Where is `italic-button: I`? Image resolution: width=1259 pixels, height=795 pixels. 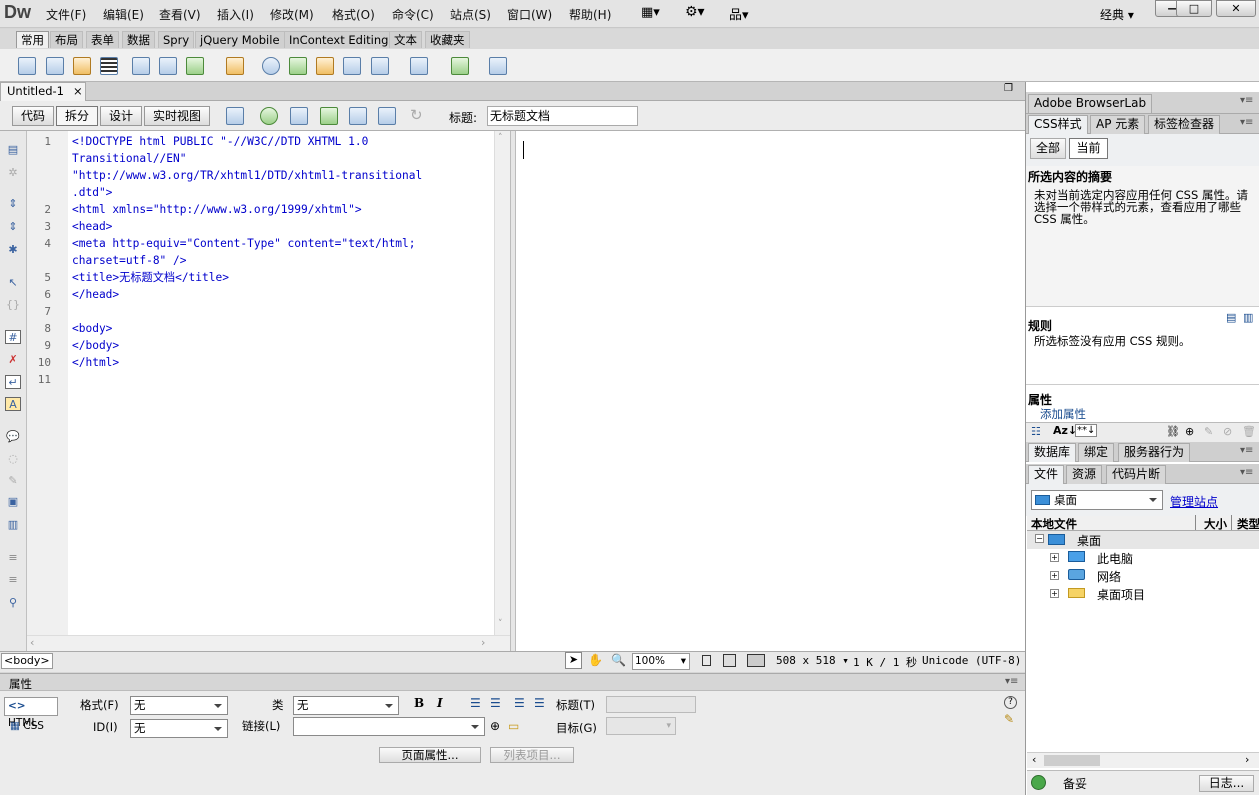
italic-button: I is located at coordinates (440, 703).